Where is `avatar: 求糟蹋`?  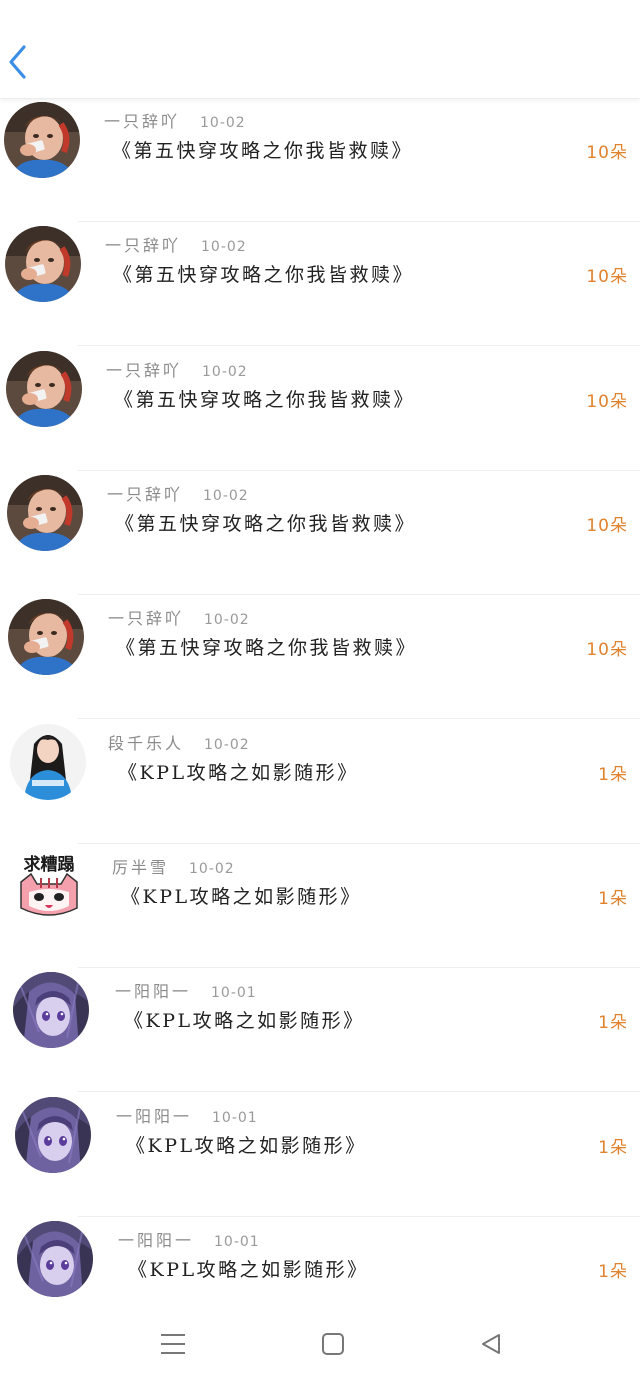 avatar: 求糟蹋 is located at coordinates (49, 886).